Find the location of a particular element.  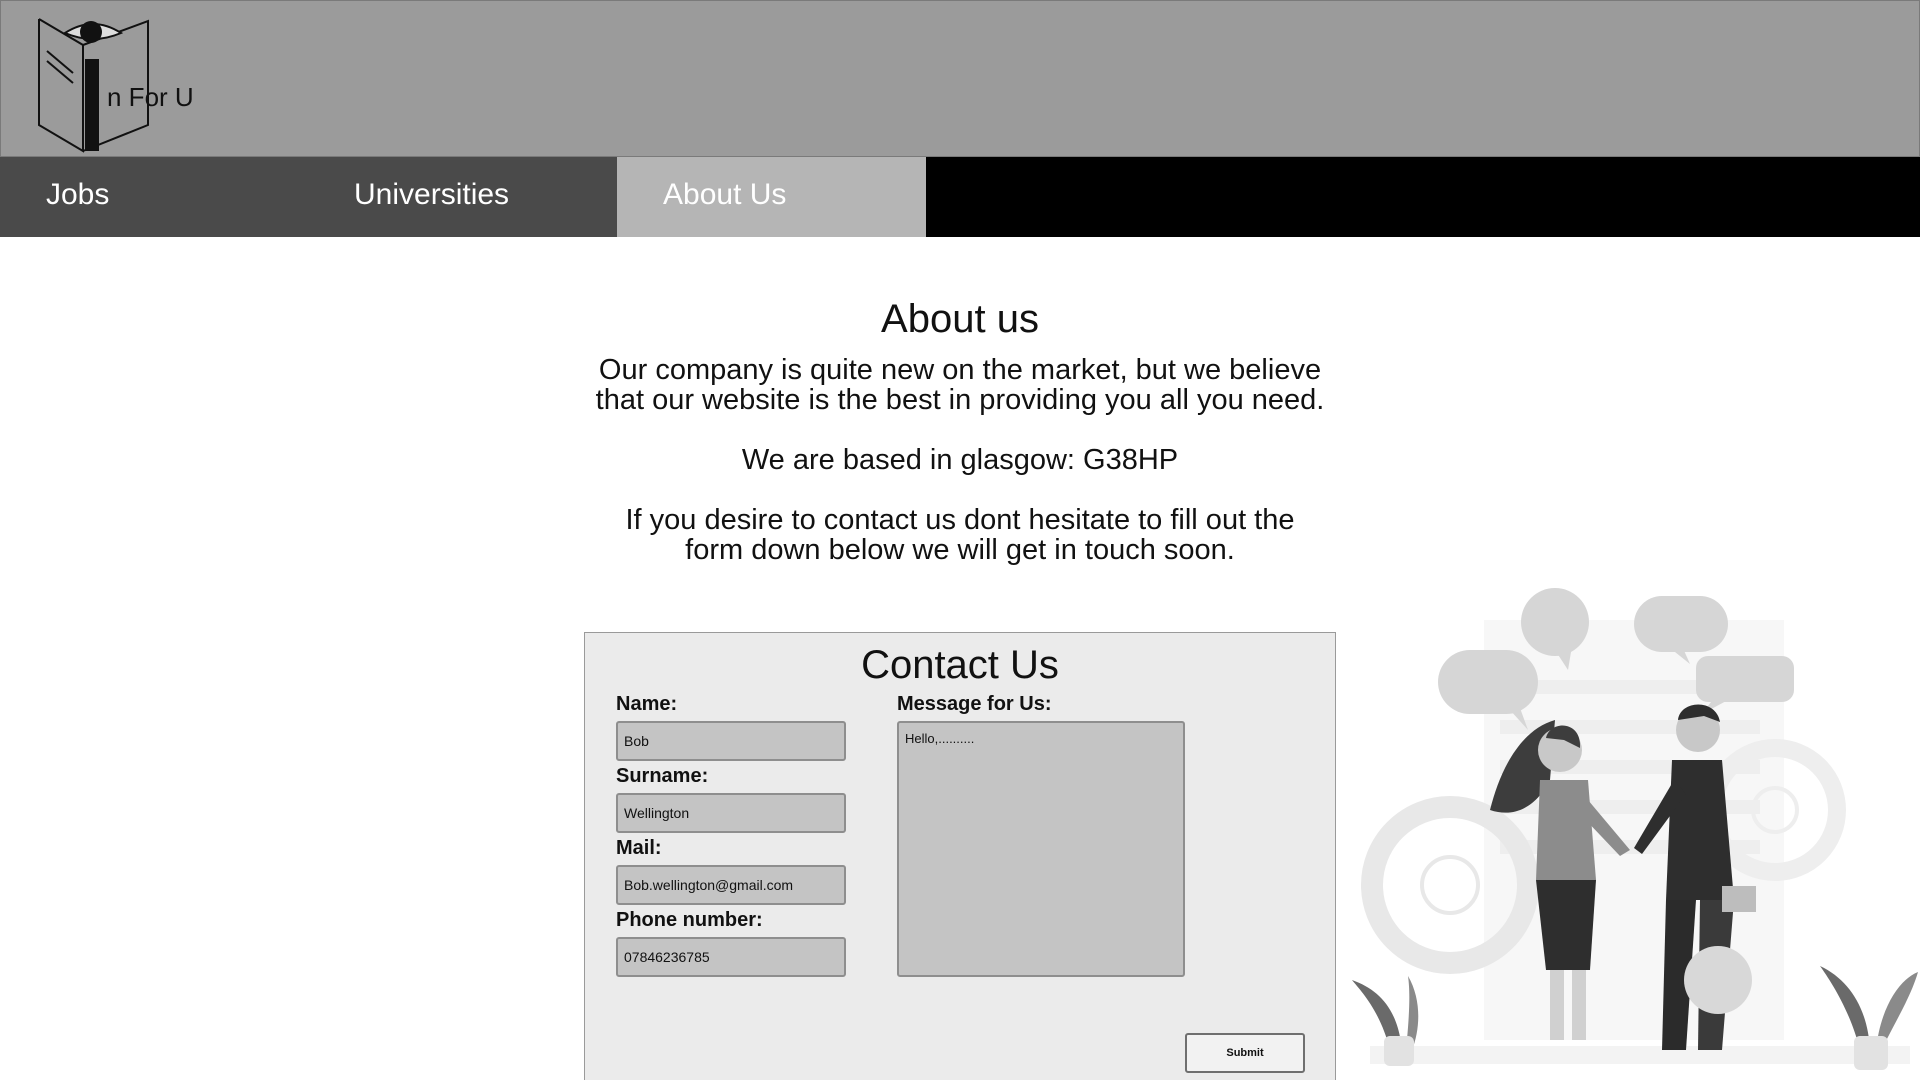

handshake-illustration-image is located at coordinates (1635, 829).